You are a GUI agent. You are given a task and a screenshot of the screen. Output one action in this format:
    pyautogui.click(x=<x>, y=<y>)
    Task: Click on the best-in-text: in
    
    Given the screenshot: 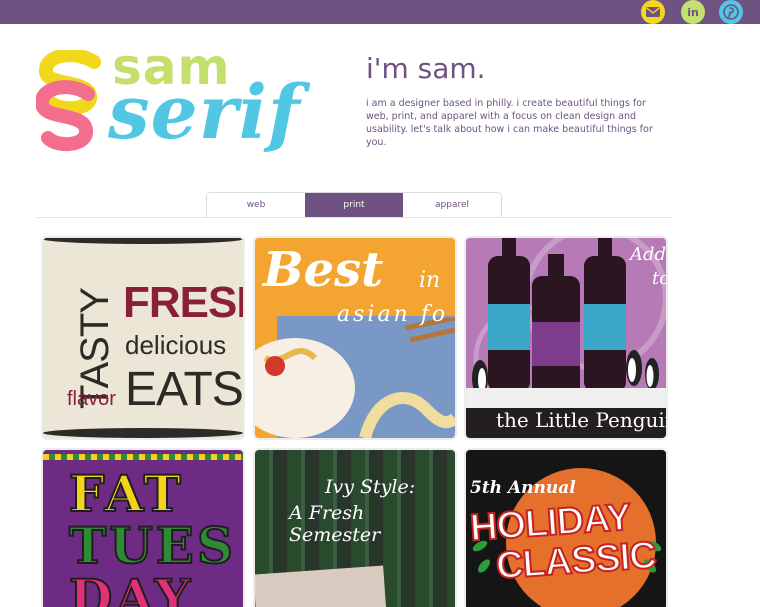 What is the action you would take?
    pyautogui.click(x=430, y=280)
    